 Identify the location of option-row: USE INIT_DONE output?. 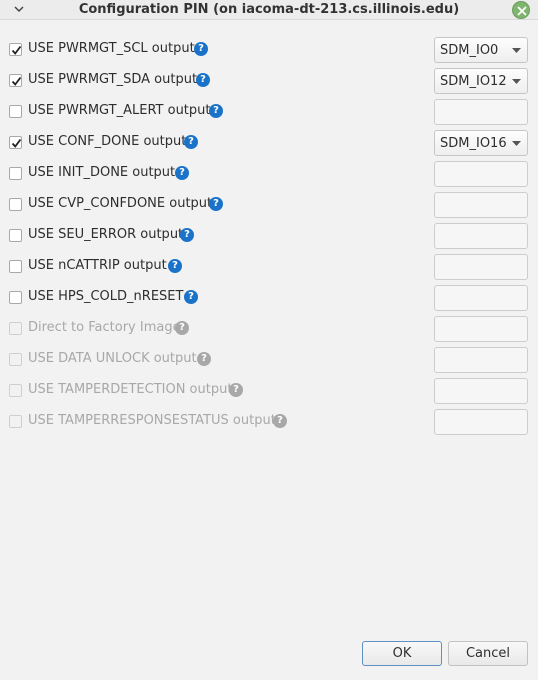
(269, 174).